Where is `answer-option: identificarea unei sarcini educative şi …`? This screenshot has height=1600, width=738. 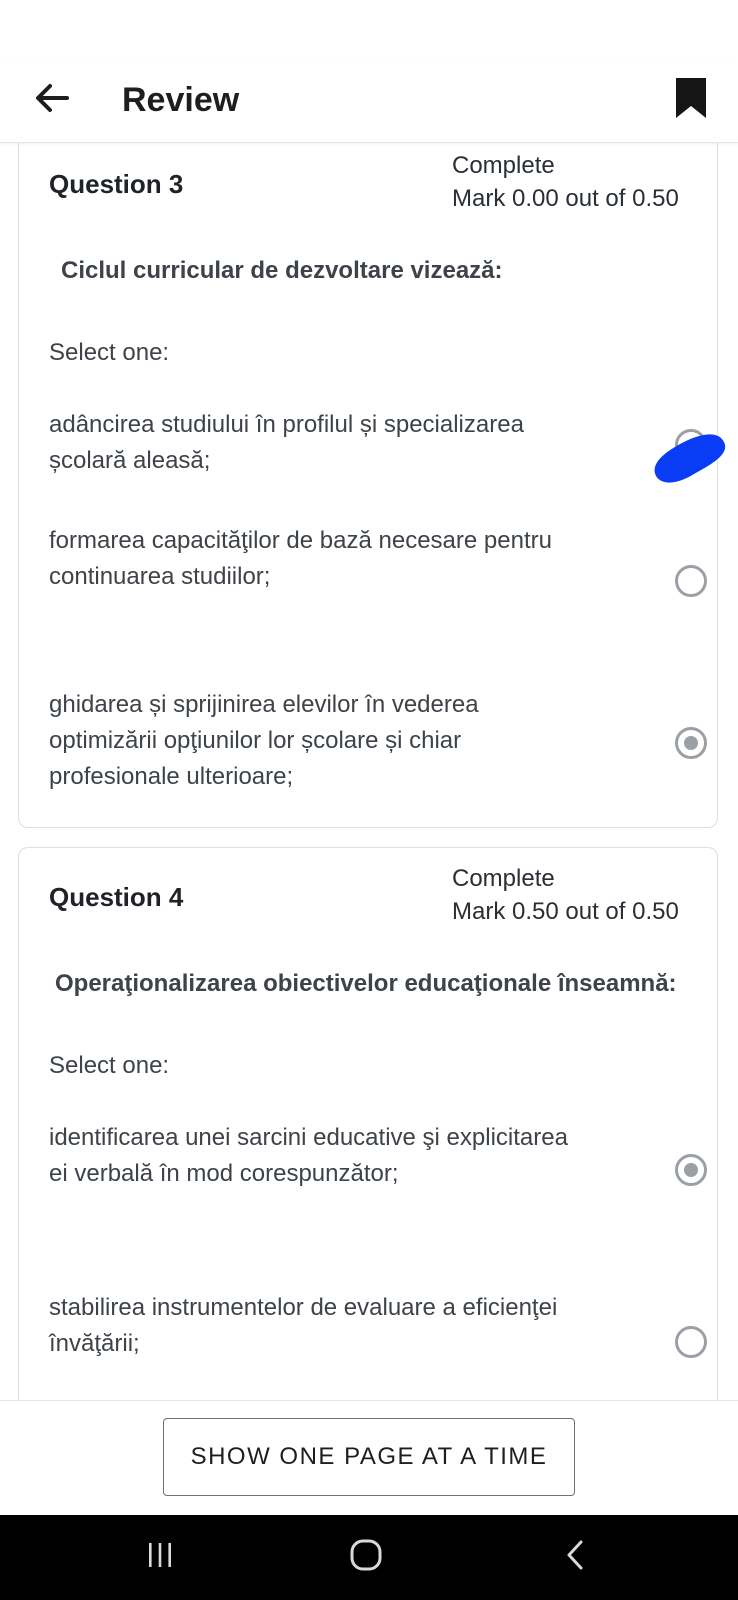 answer-option: identificarea unei sarcini educative şi … is located at coordinates (378, 1160).